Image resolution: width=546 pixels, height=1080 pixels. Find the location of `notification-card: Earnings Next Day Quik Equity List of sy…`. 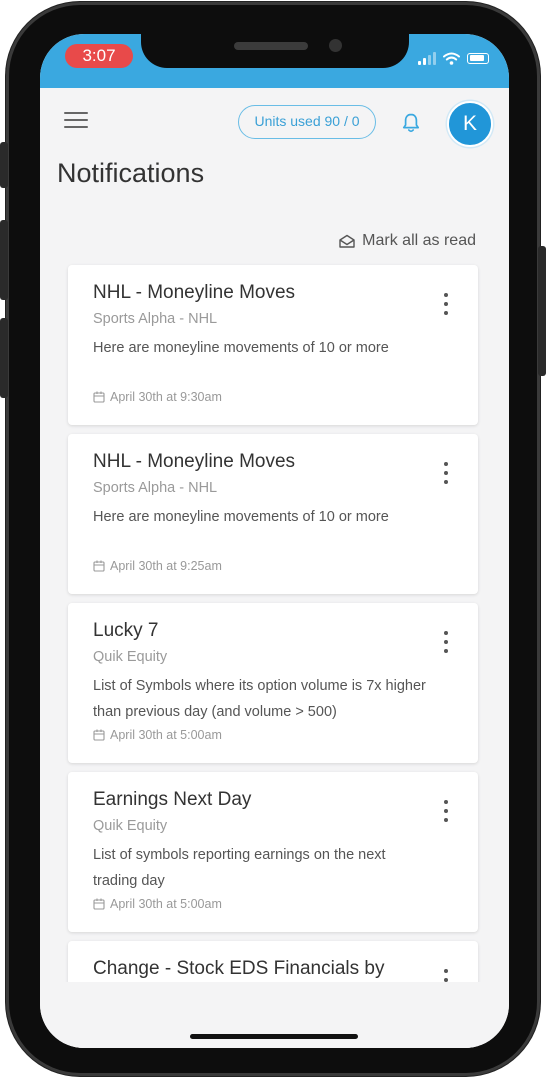

notification-card: Earnings Next Day Quik Equity List of sy… is located at coordinates (273, 852).